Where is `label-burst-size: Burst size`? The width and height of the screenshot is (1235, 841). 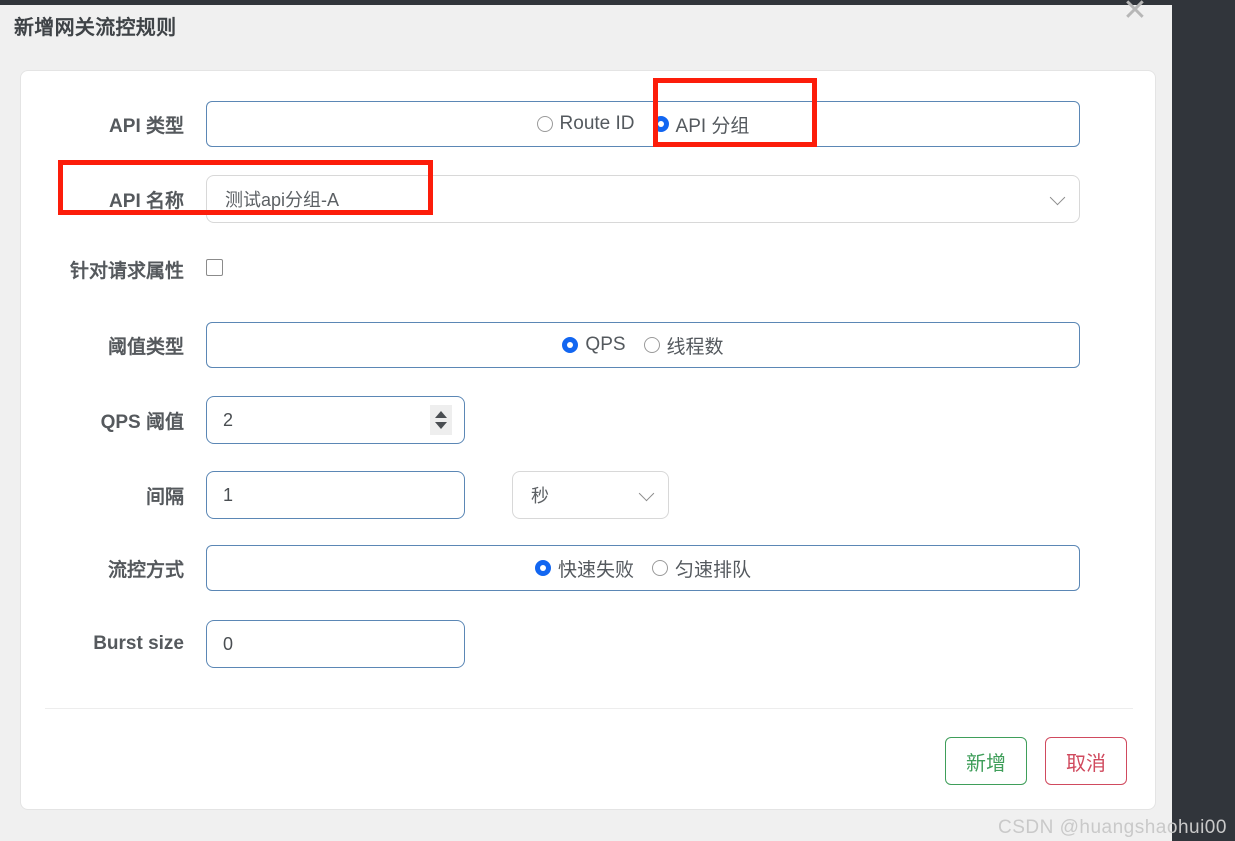
label-burst-size: Burst size is located at coordinates (138, 643).